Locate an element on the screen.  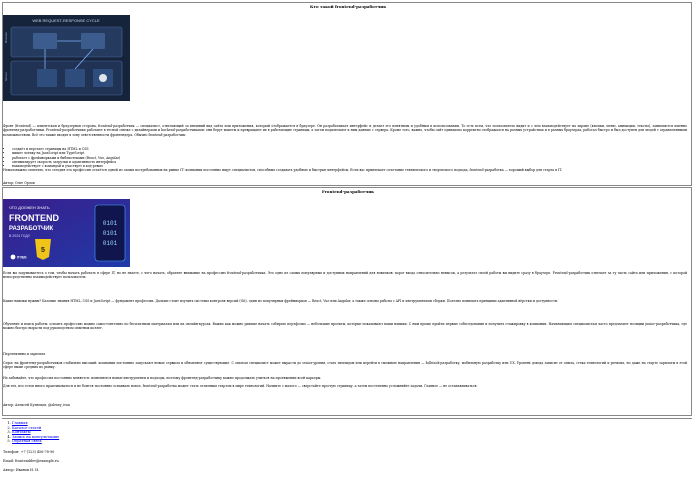
nav-link-consultation: Запись на консультацию is located at coordinates (35, 437).